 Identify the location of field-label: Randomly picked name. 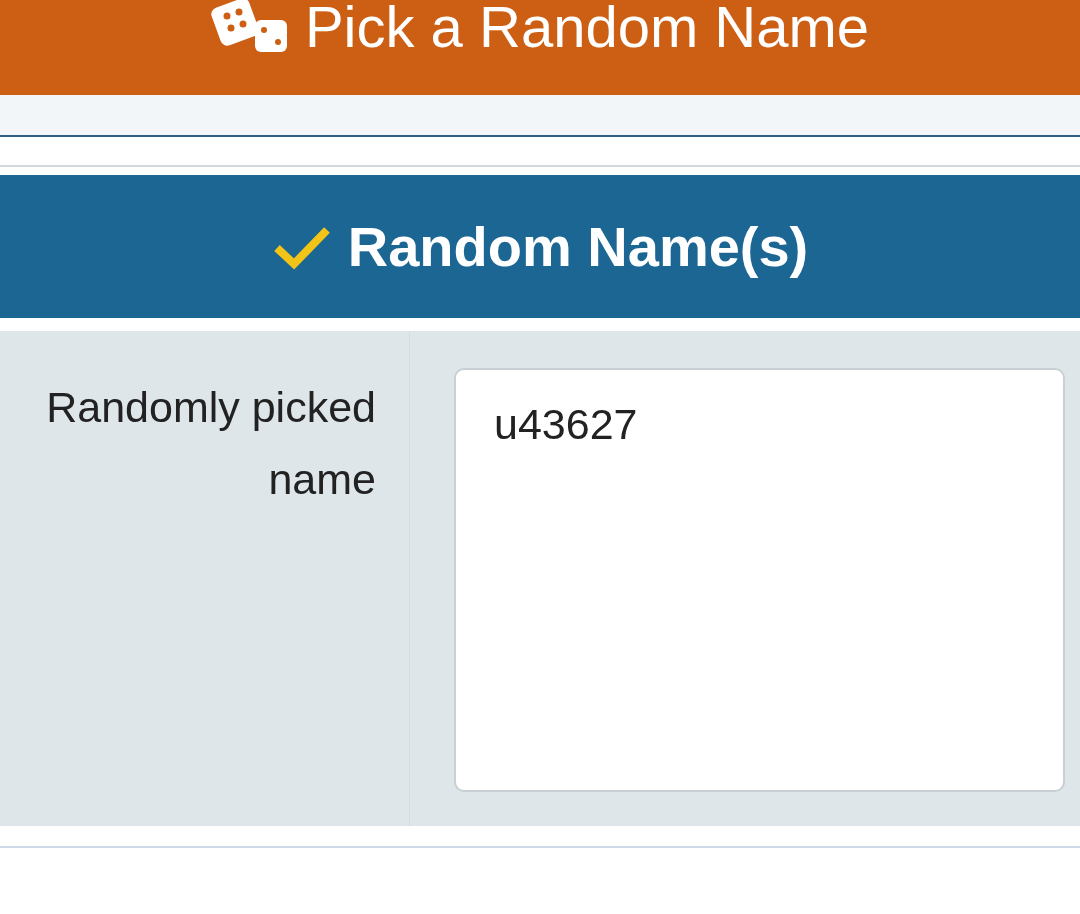
(210, 443).